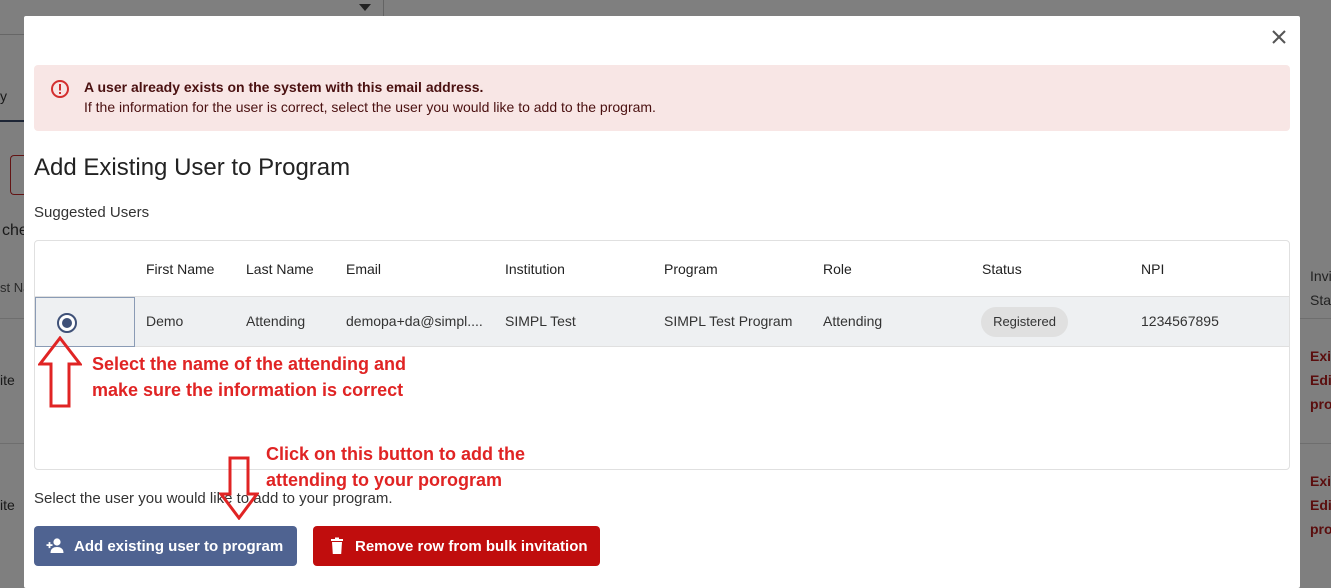  I want to click on add-user-icon, so click(55, 545).